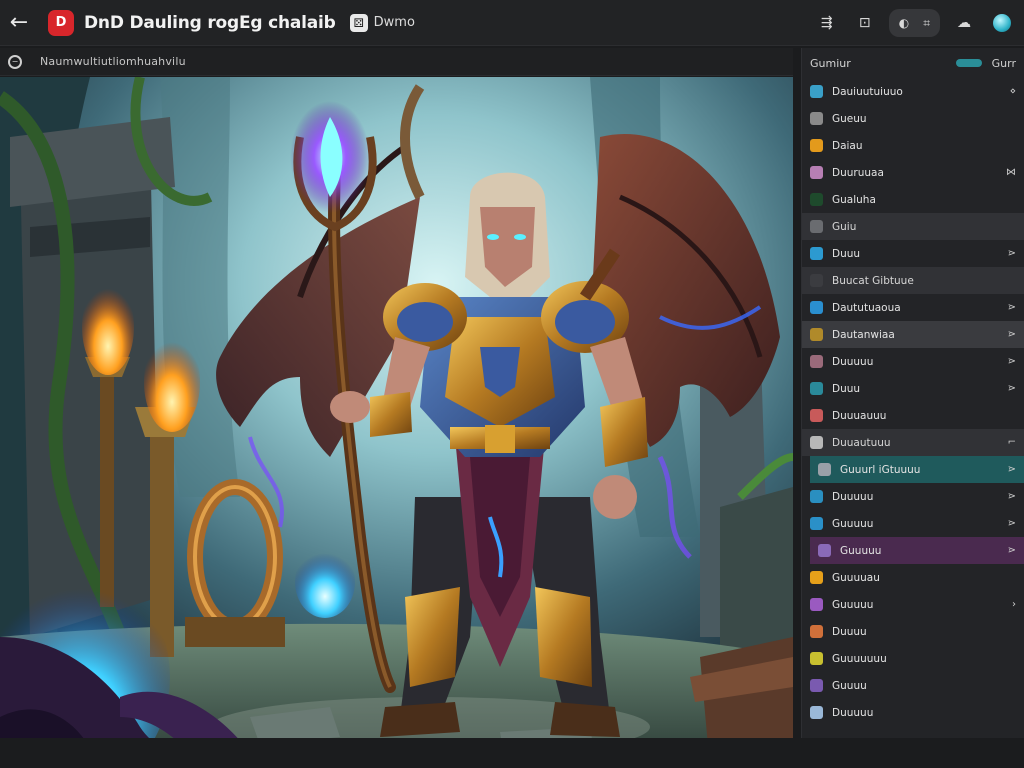 The image size is (1024, 768). What do you see at coordinates (913, 658) in the screenshot?
I see `layer-item: Guuuuuuu` at bounding box center [913, 658].